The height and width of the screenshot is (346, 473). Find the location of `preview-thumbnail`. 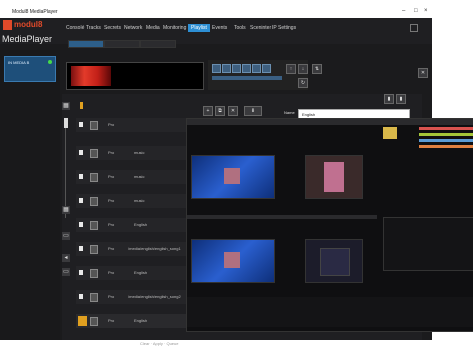

preview-thumbnail is located at coordinates (91, 76).